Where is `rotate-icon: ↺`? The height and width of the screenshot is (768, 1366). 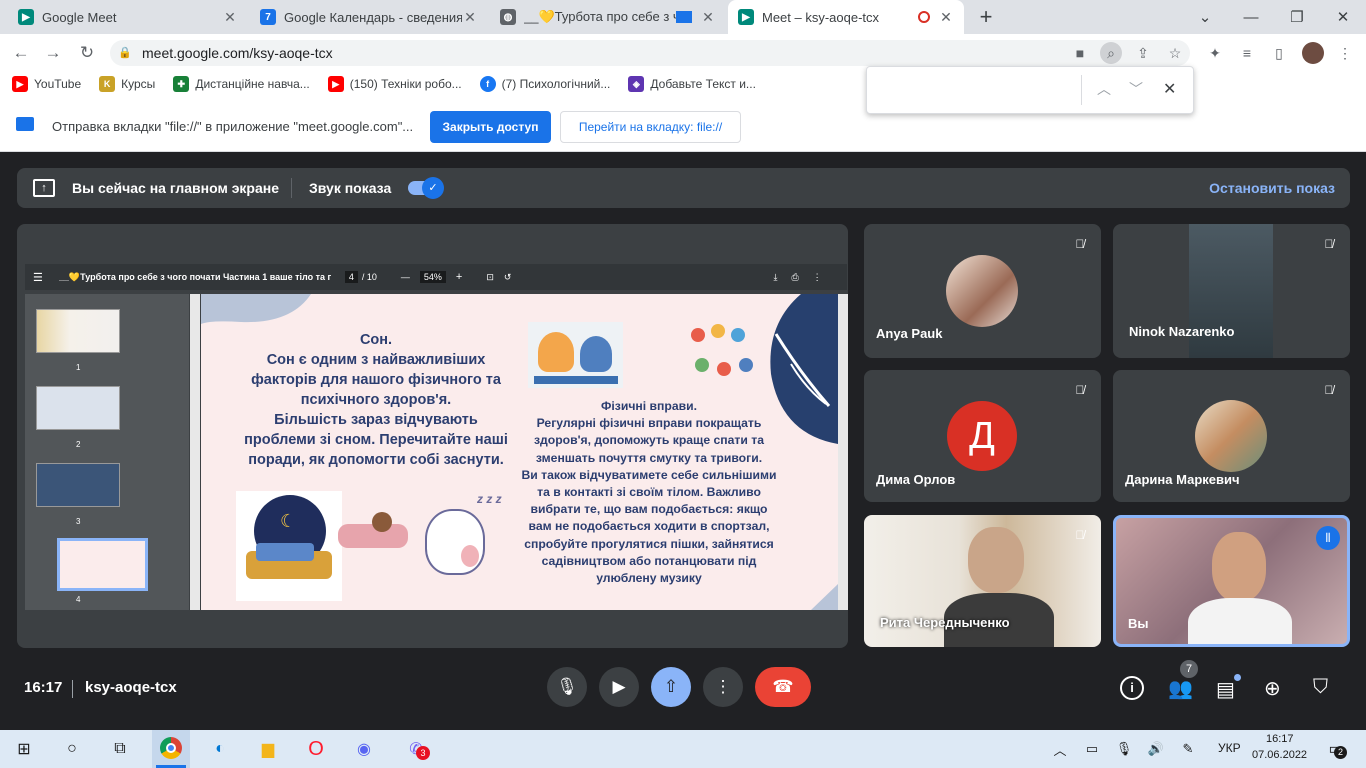
rotate-icon: ↺ is located at coordinates (508, 277).